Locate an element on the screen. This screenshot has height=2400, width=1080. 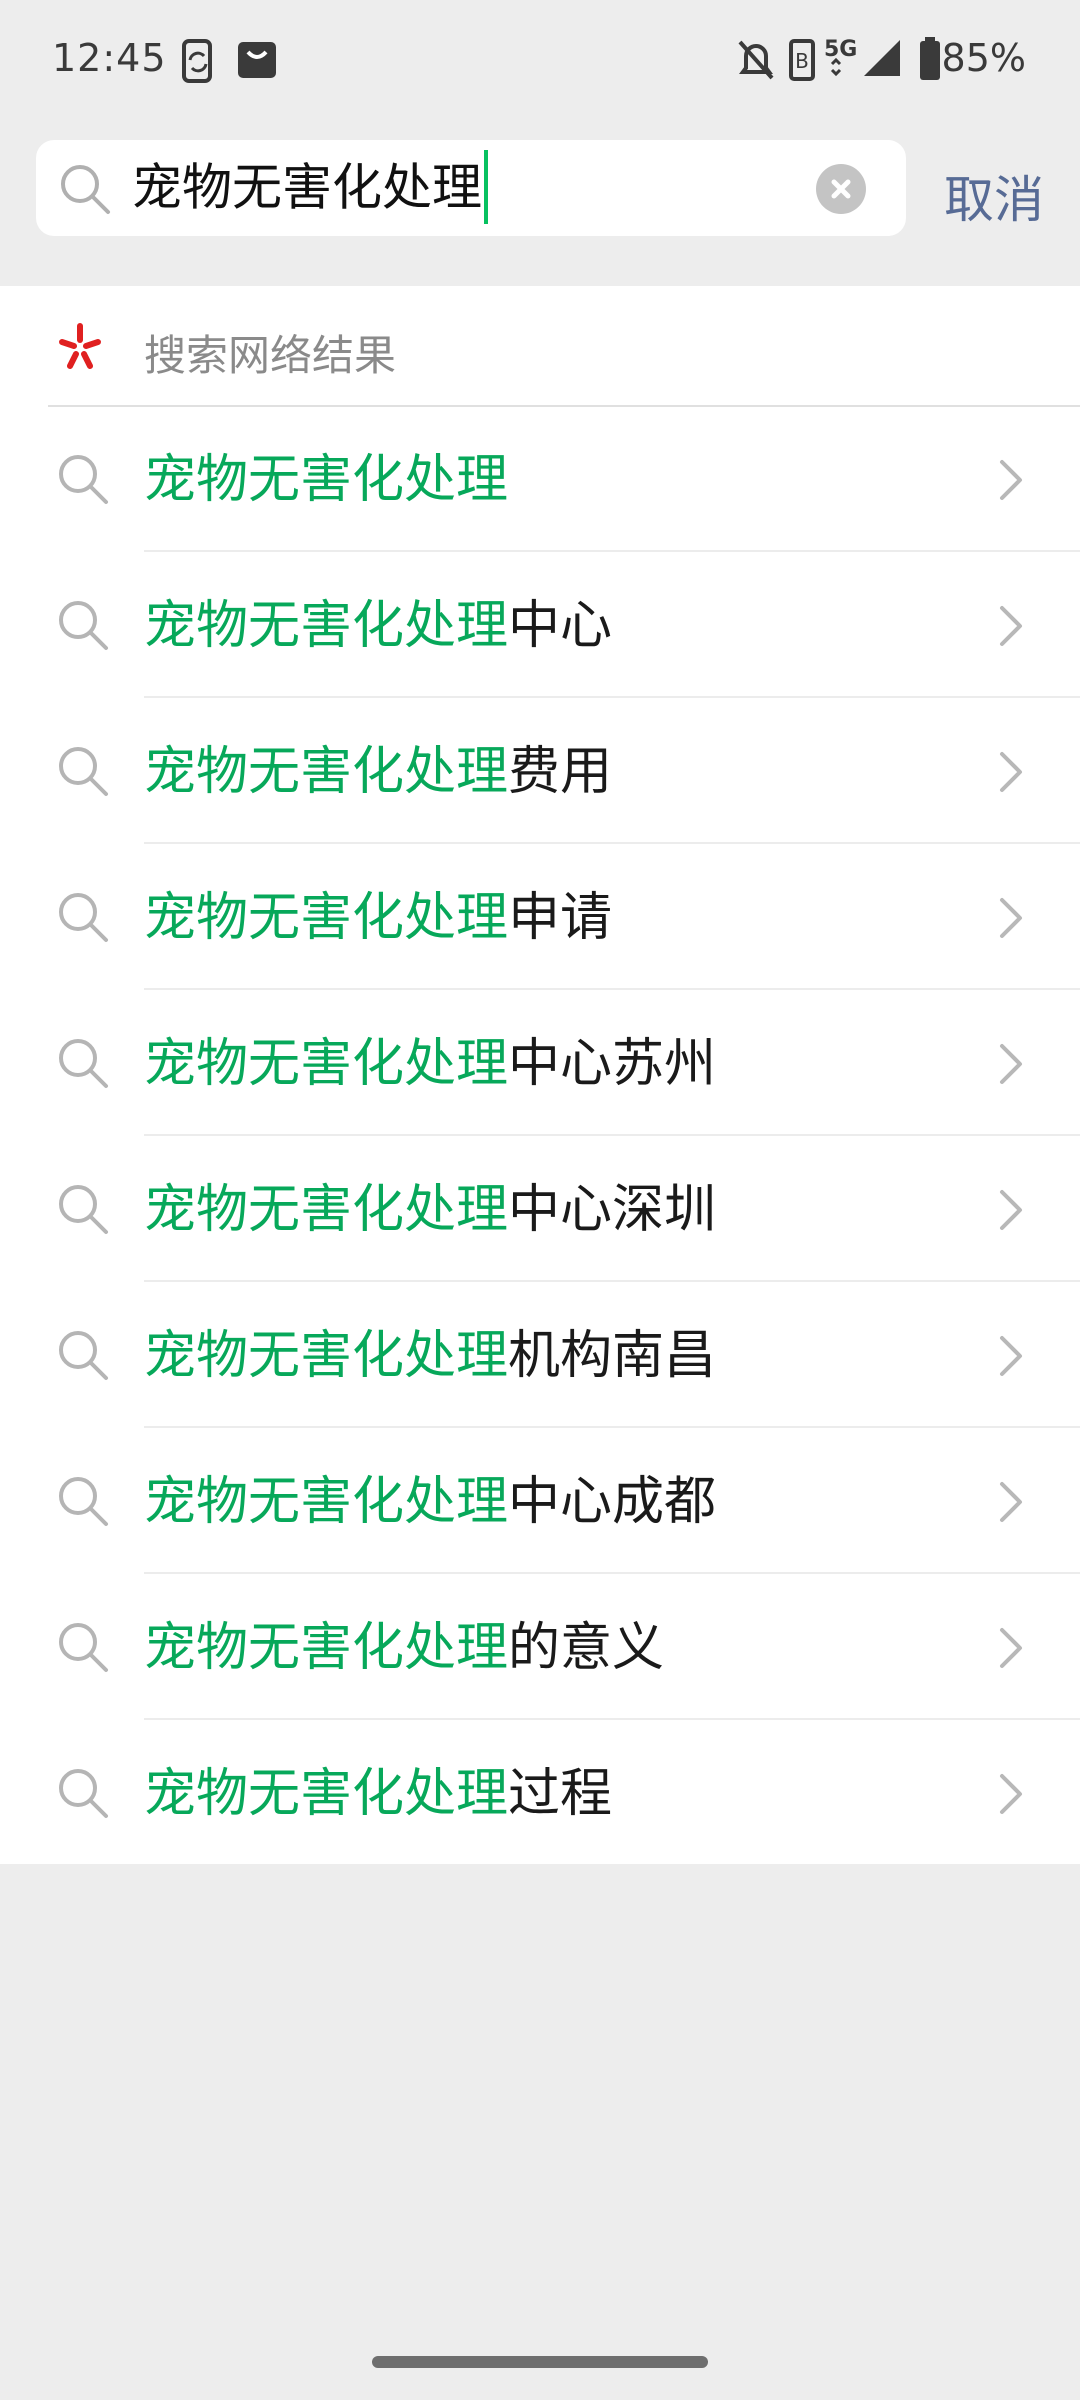
status-time: 12:45 is located at coordinates (109, 58).